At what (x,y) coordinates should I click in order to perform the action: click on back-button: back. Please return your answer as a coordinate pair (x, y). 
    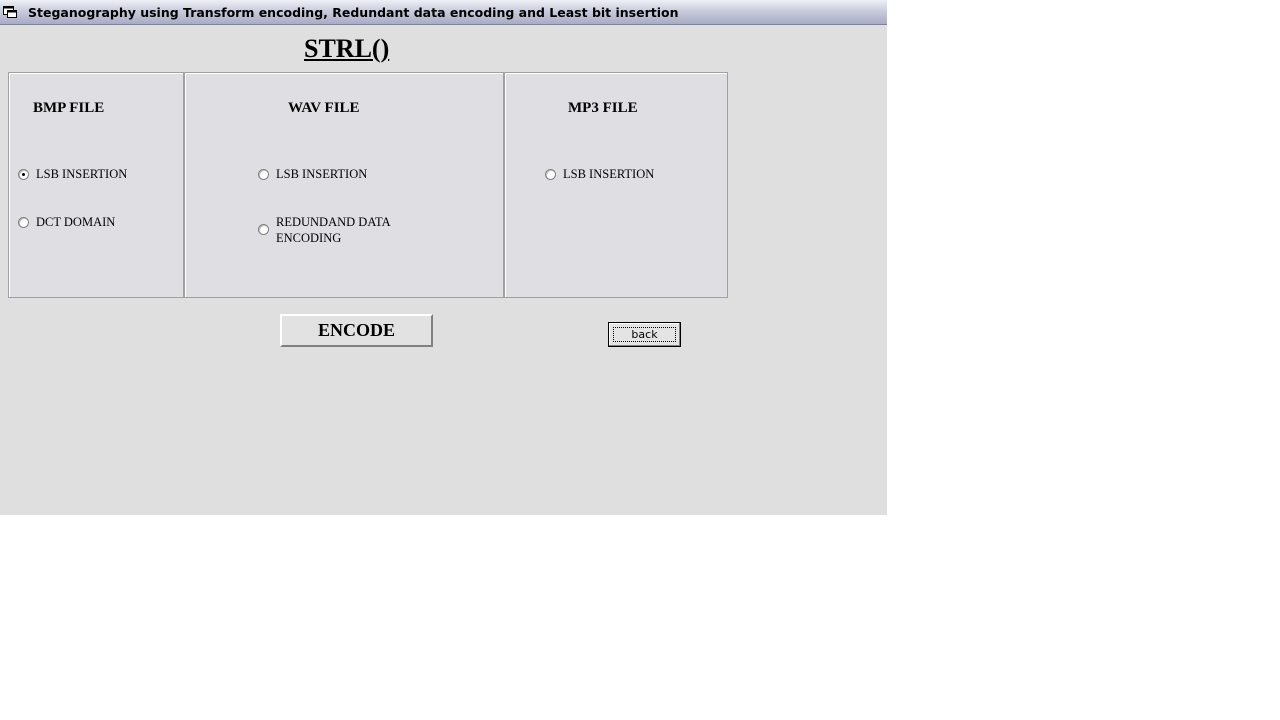
    Looking at the image, I should click on (644, 334).